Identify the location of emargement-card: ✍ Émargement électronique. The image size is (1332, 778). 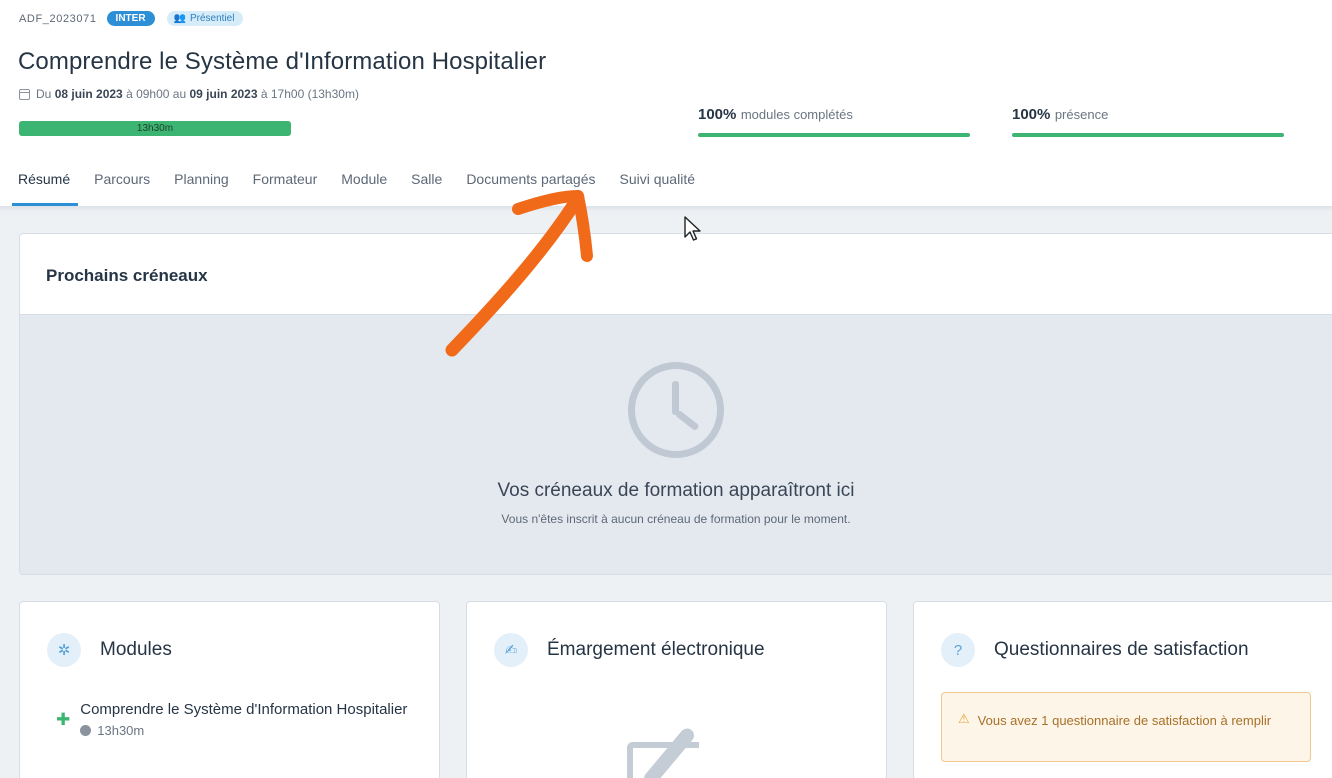
(676, 689).